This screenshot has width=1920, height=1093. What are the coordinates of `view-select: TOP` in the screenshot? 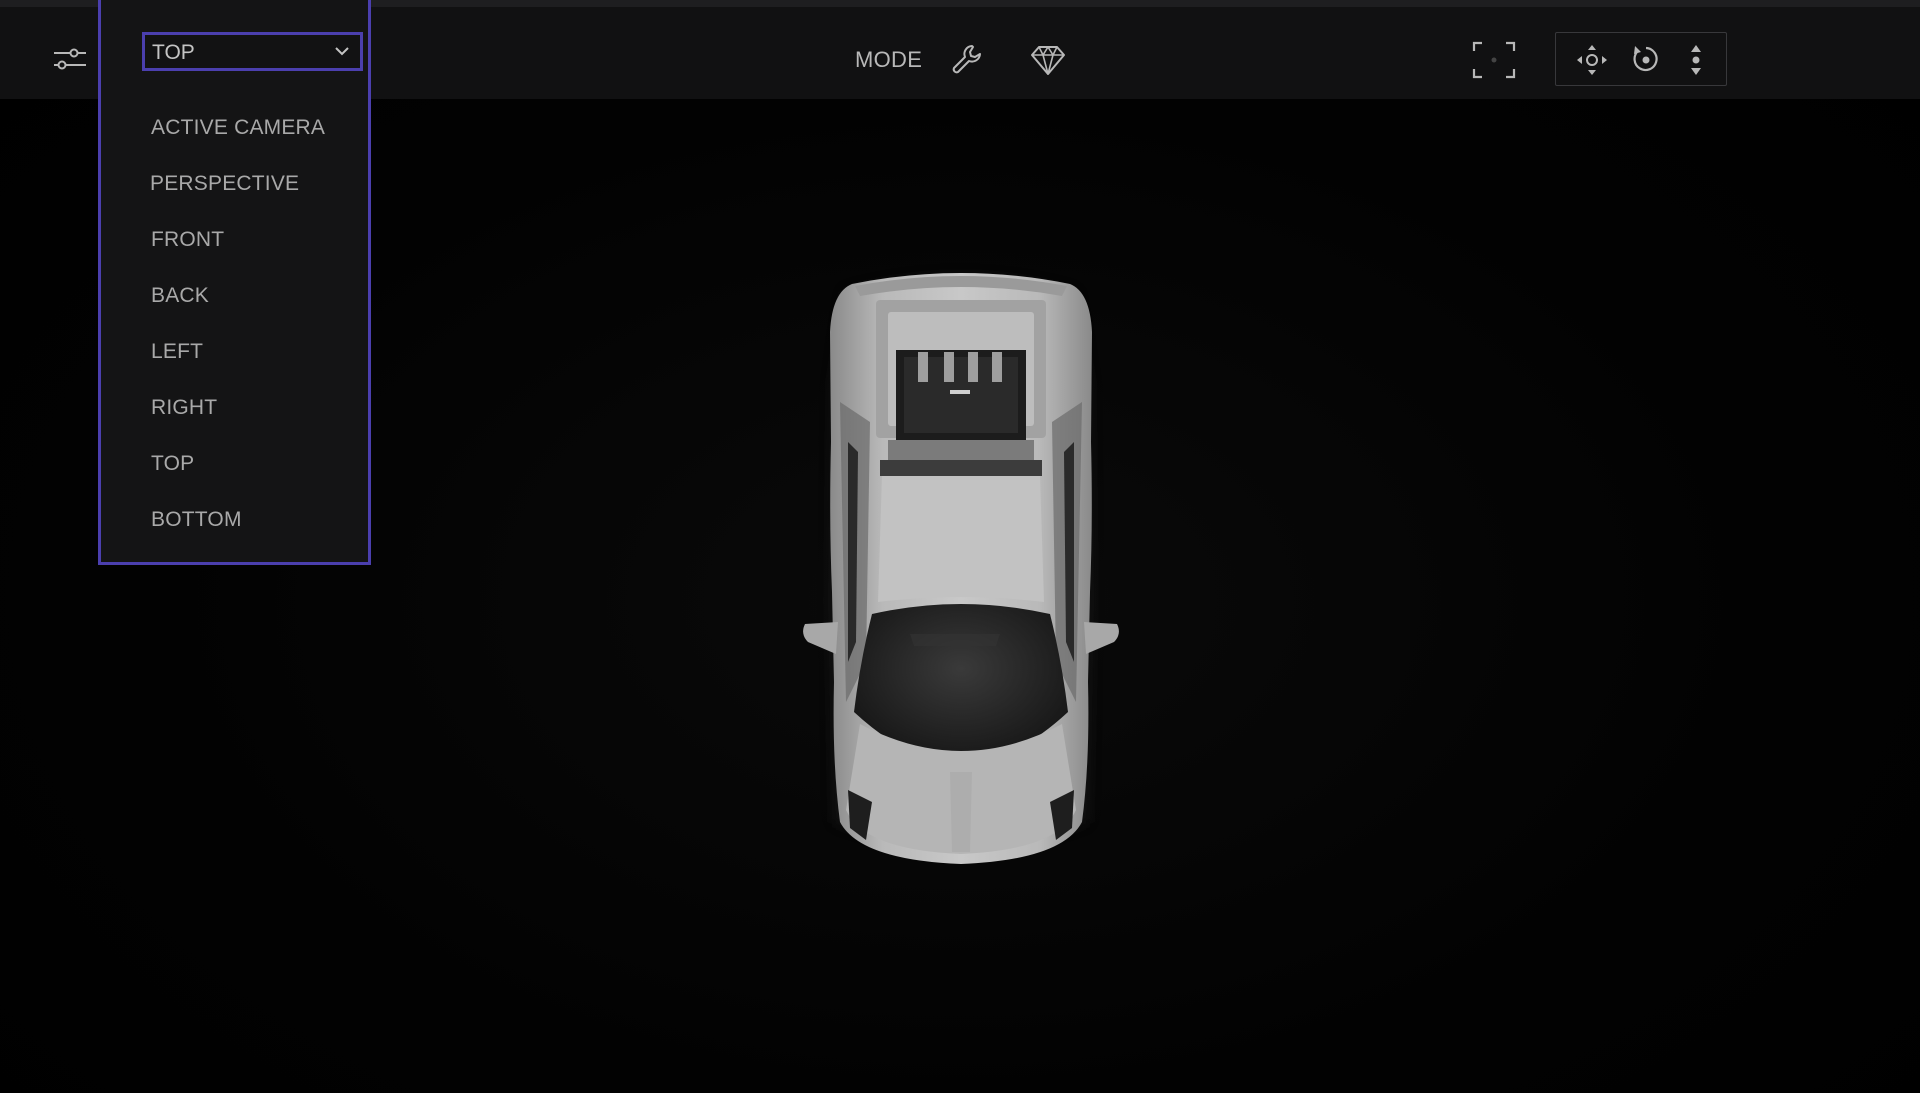 It's located at (252, 51).